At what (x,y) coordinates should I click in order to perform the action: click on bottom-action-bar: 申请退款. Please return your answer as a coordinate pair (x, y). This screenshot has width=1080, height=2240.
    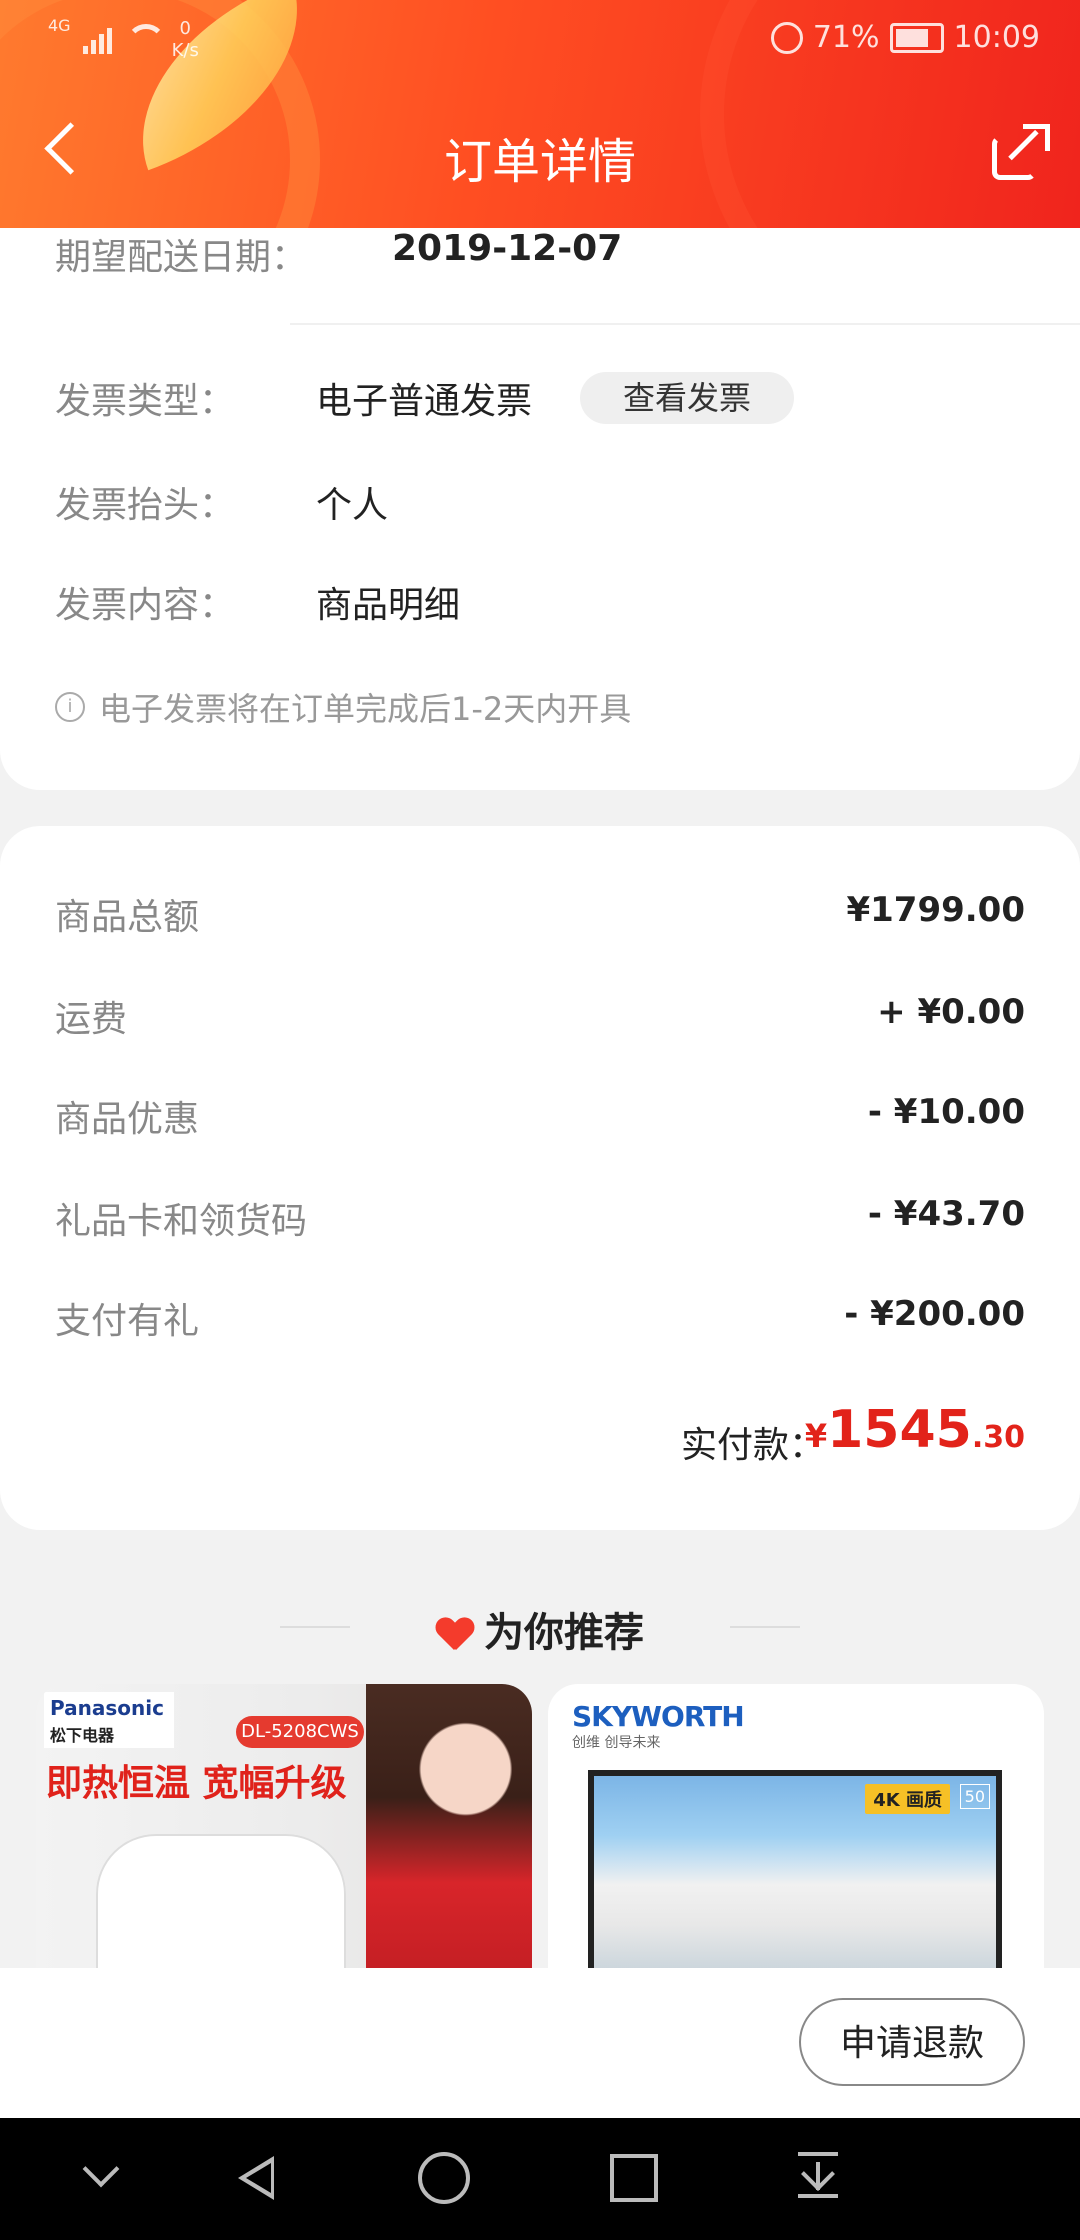
    Looking at the image, I should click on (540, 2043).